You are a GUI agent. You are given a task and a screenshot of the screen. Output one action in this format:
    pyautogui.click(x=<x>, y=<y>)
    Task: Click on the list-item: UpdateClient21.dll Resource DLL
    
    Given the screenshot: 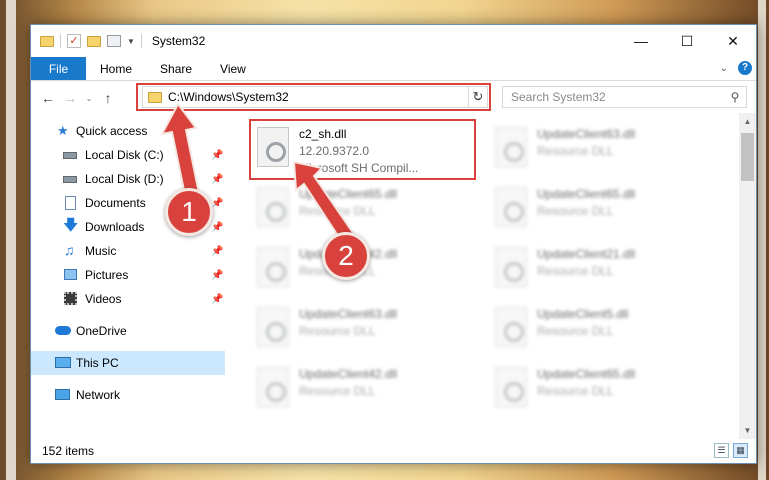 What is the action you would take?
    pyautogui.click(x=602, y=268)
    